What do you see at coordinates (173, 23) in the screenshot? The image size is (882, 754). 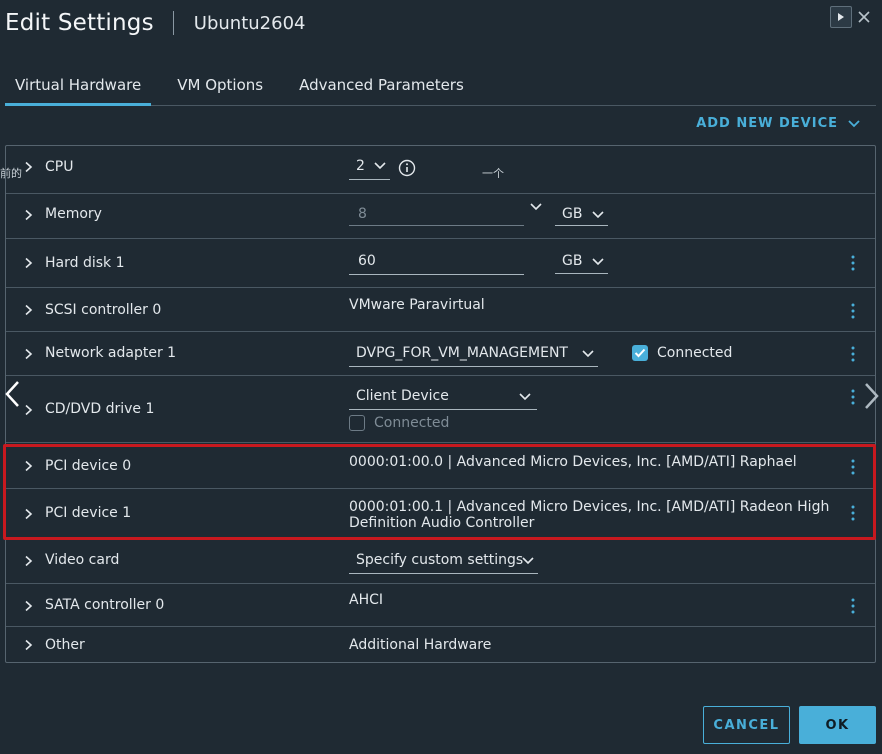 I see `title-separator` at bounding box center [173, 23].